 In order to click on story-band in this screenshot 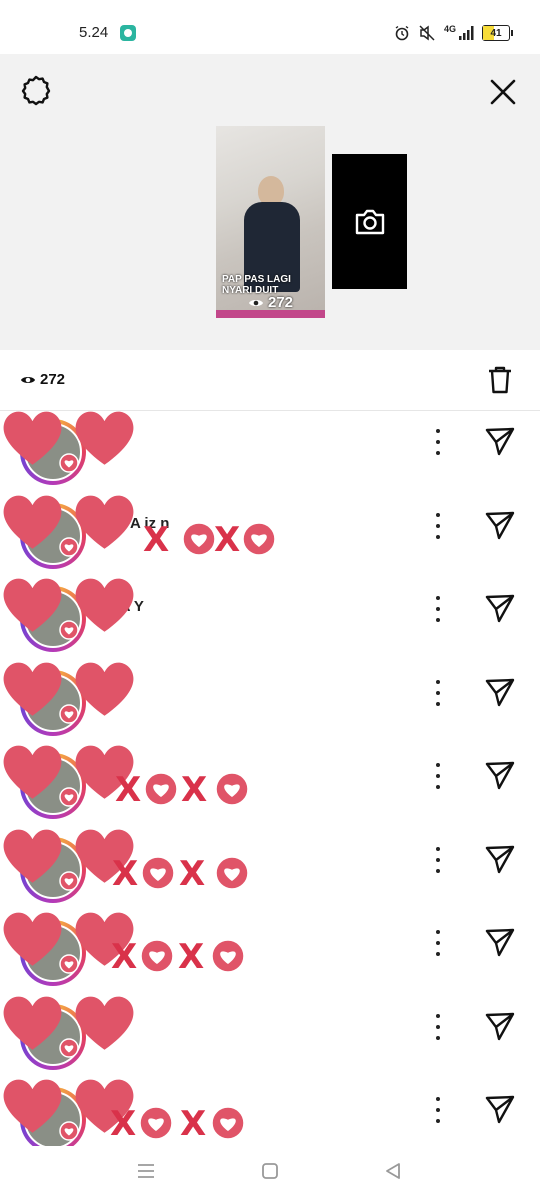, I will do `click(270, 314)`.